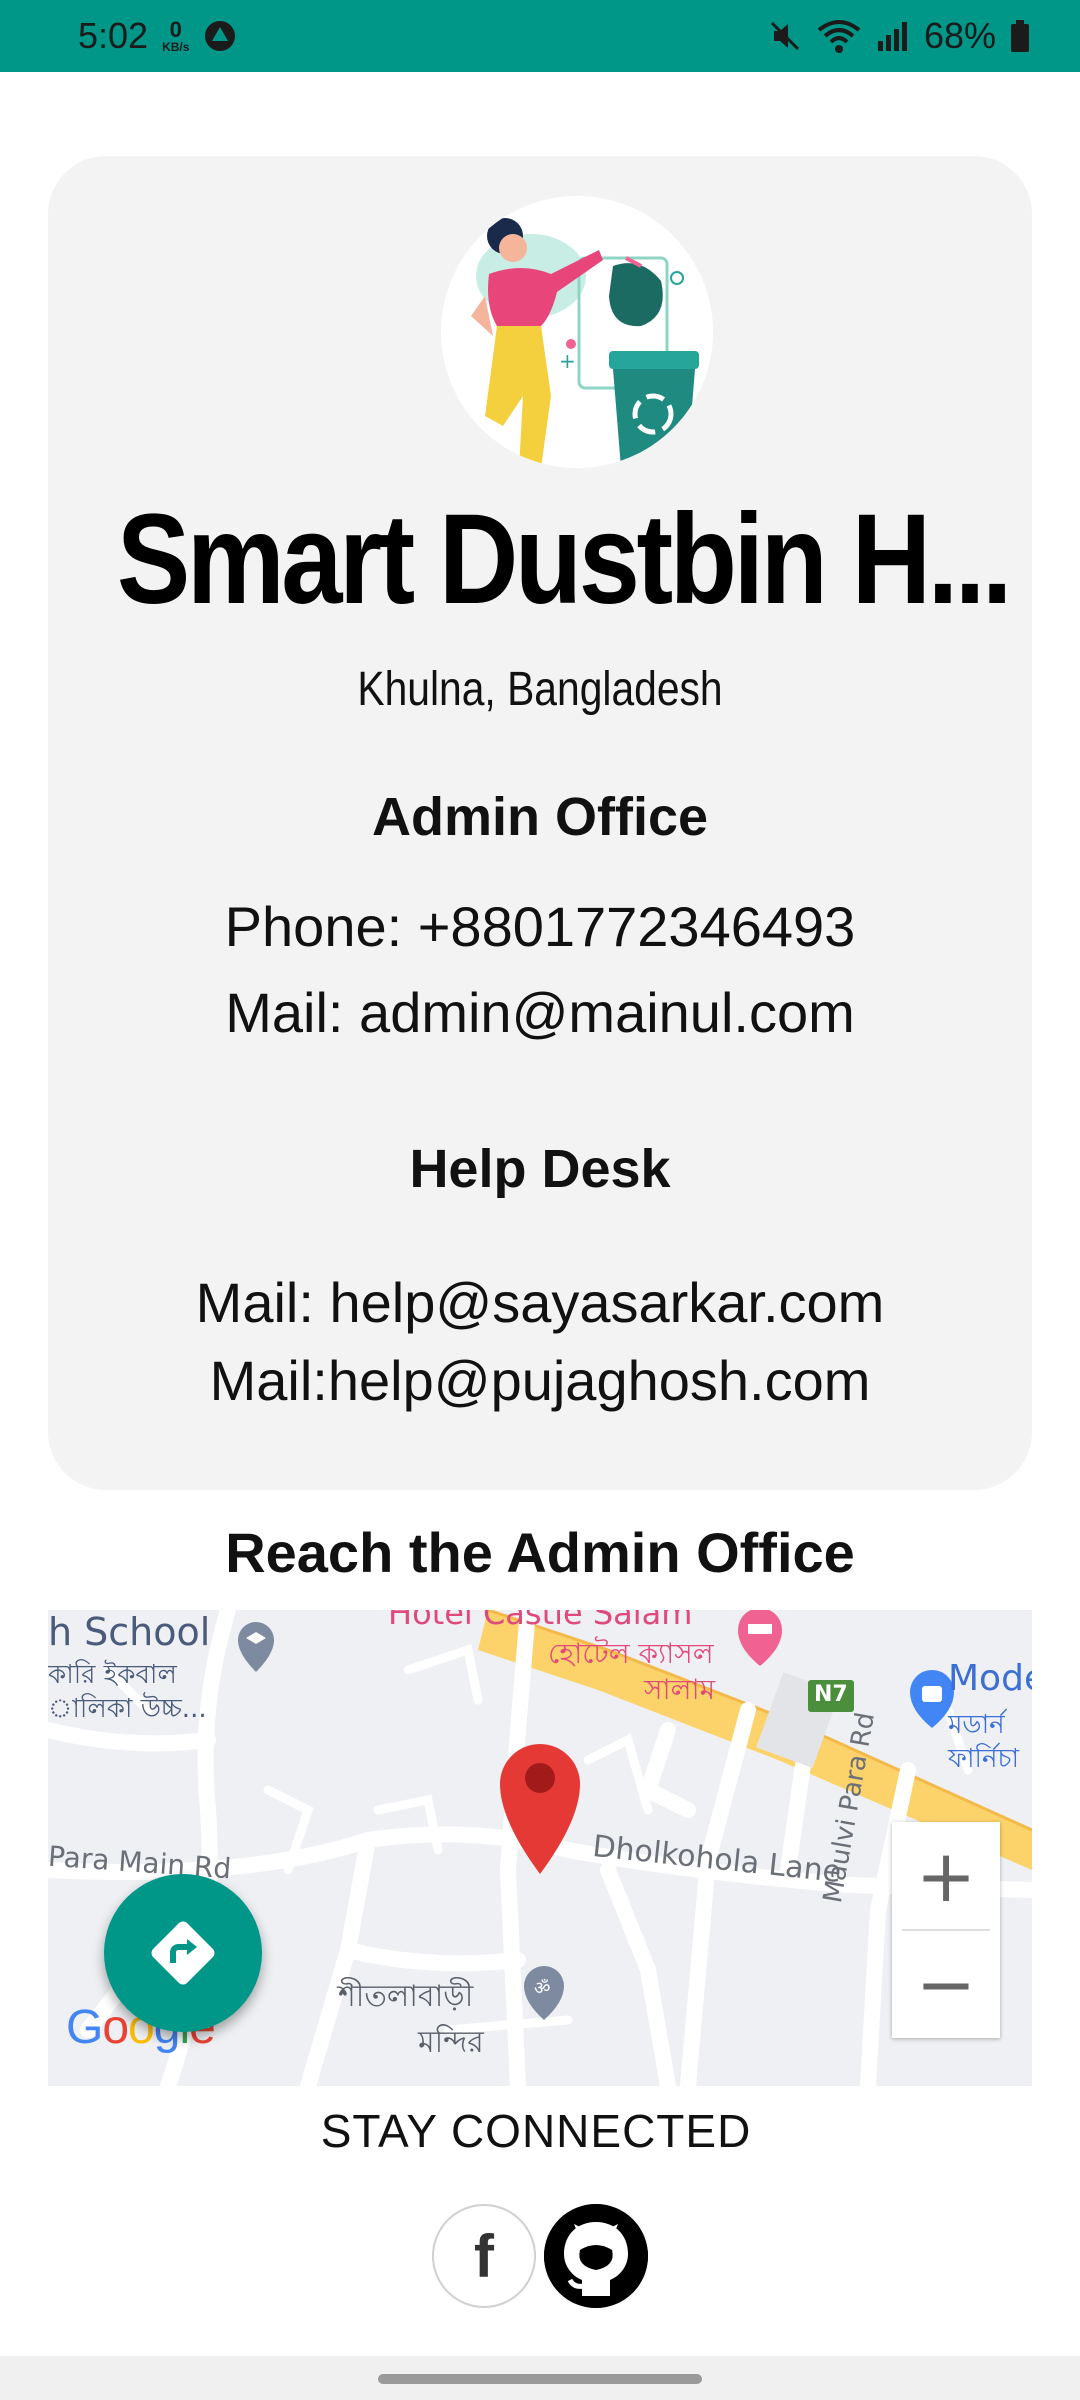 This screenshot has width=1080, height=2400. What do you see at coordinates (784, 36) in the screenshot?
I see `mute-icon` at bounding box center [784, 36].